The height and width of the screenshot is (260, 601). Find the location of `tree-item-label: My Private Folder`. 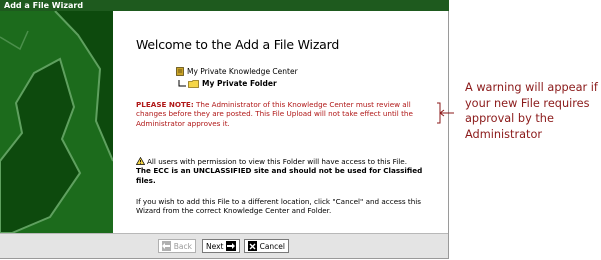

tree-item-label: My Private Folder is located at coordinates (239, 83).